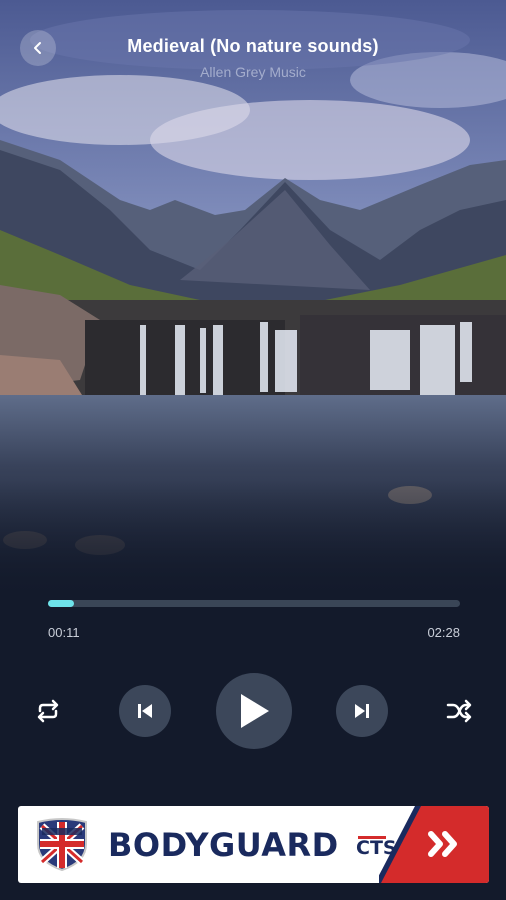 The width and height of the screenshot is (506, 900). I want to click on union-jack-shield-icon, so click(62, 845).